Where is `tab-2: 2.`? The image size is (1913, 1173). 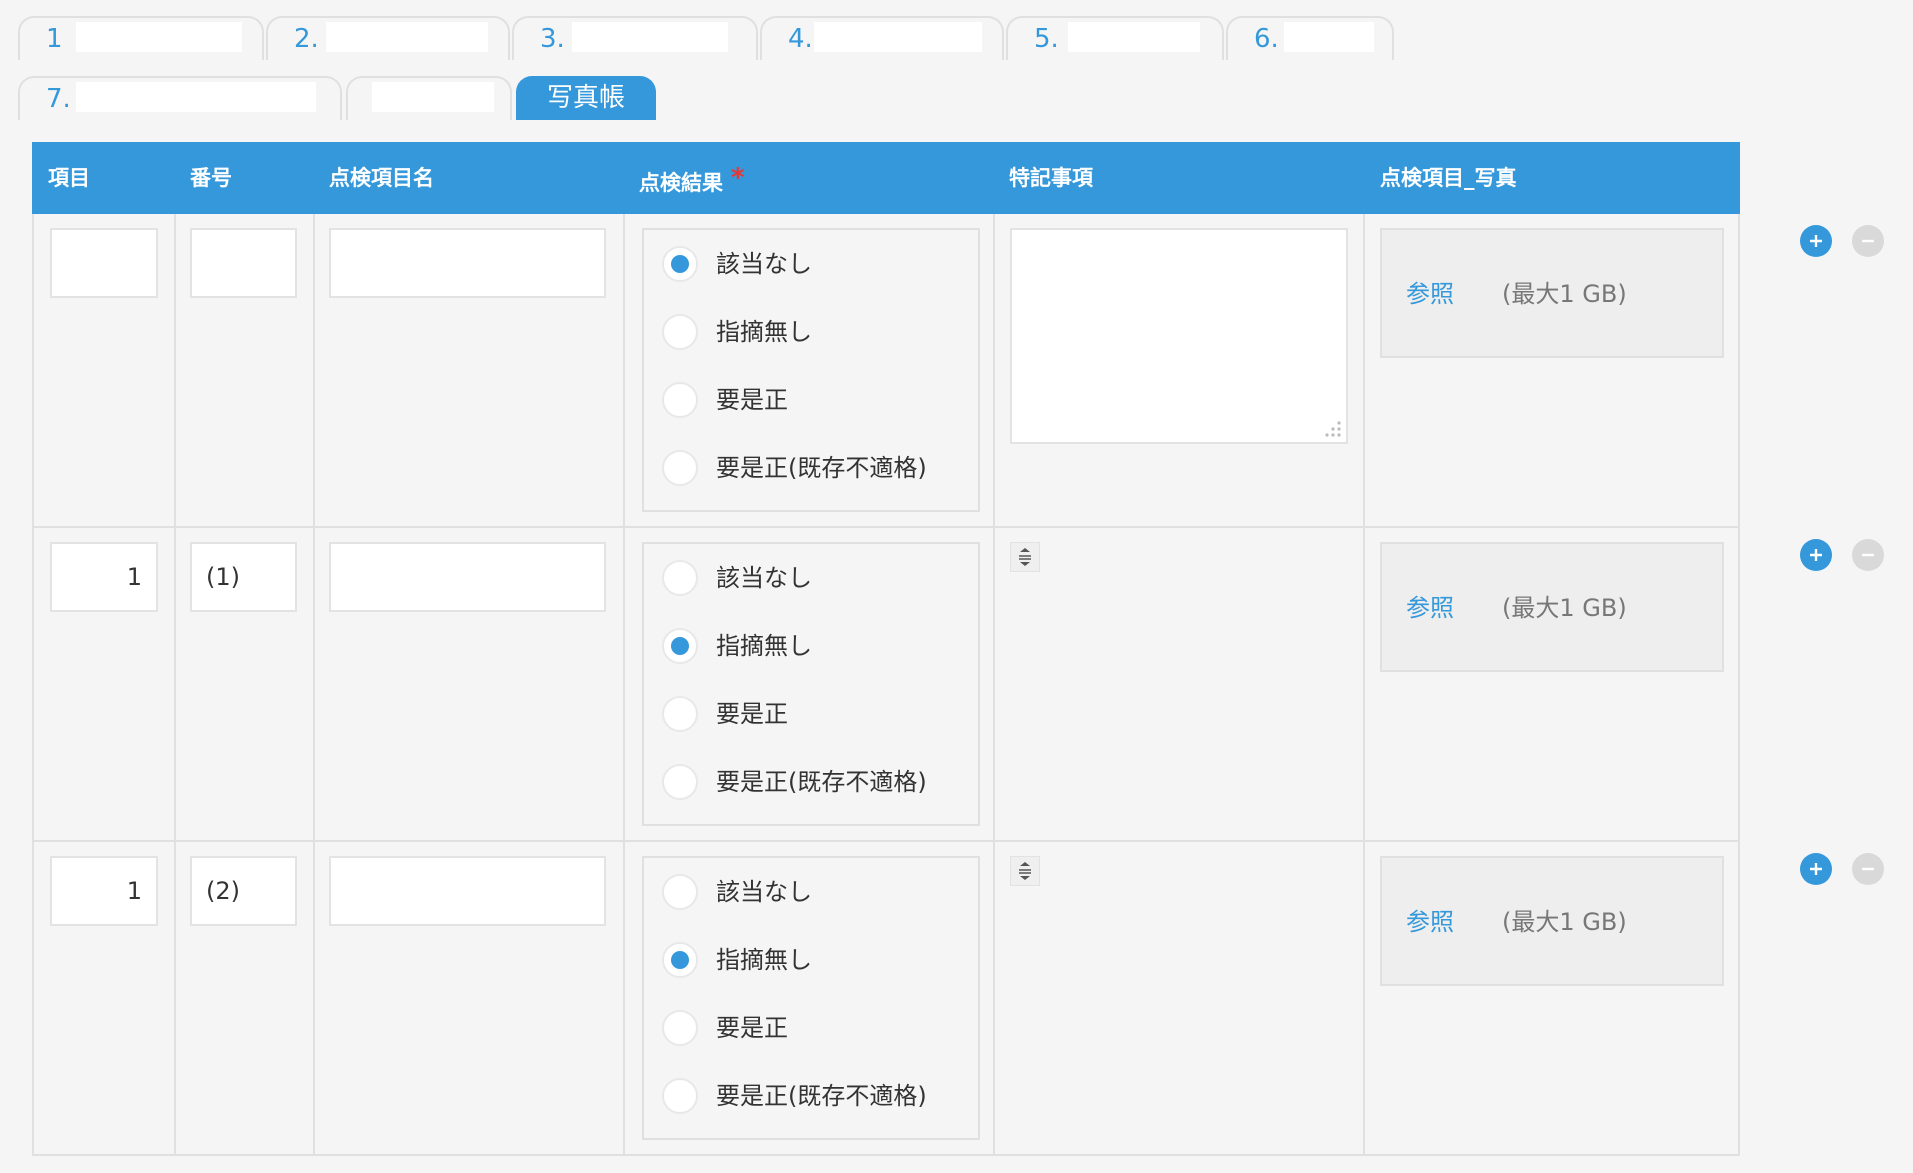 tab-2: 2. is located at coordinates (388, 38).